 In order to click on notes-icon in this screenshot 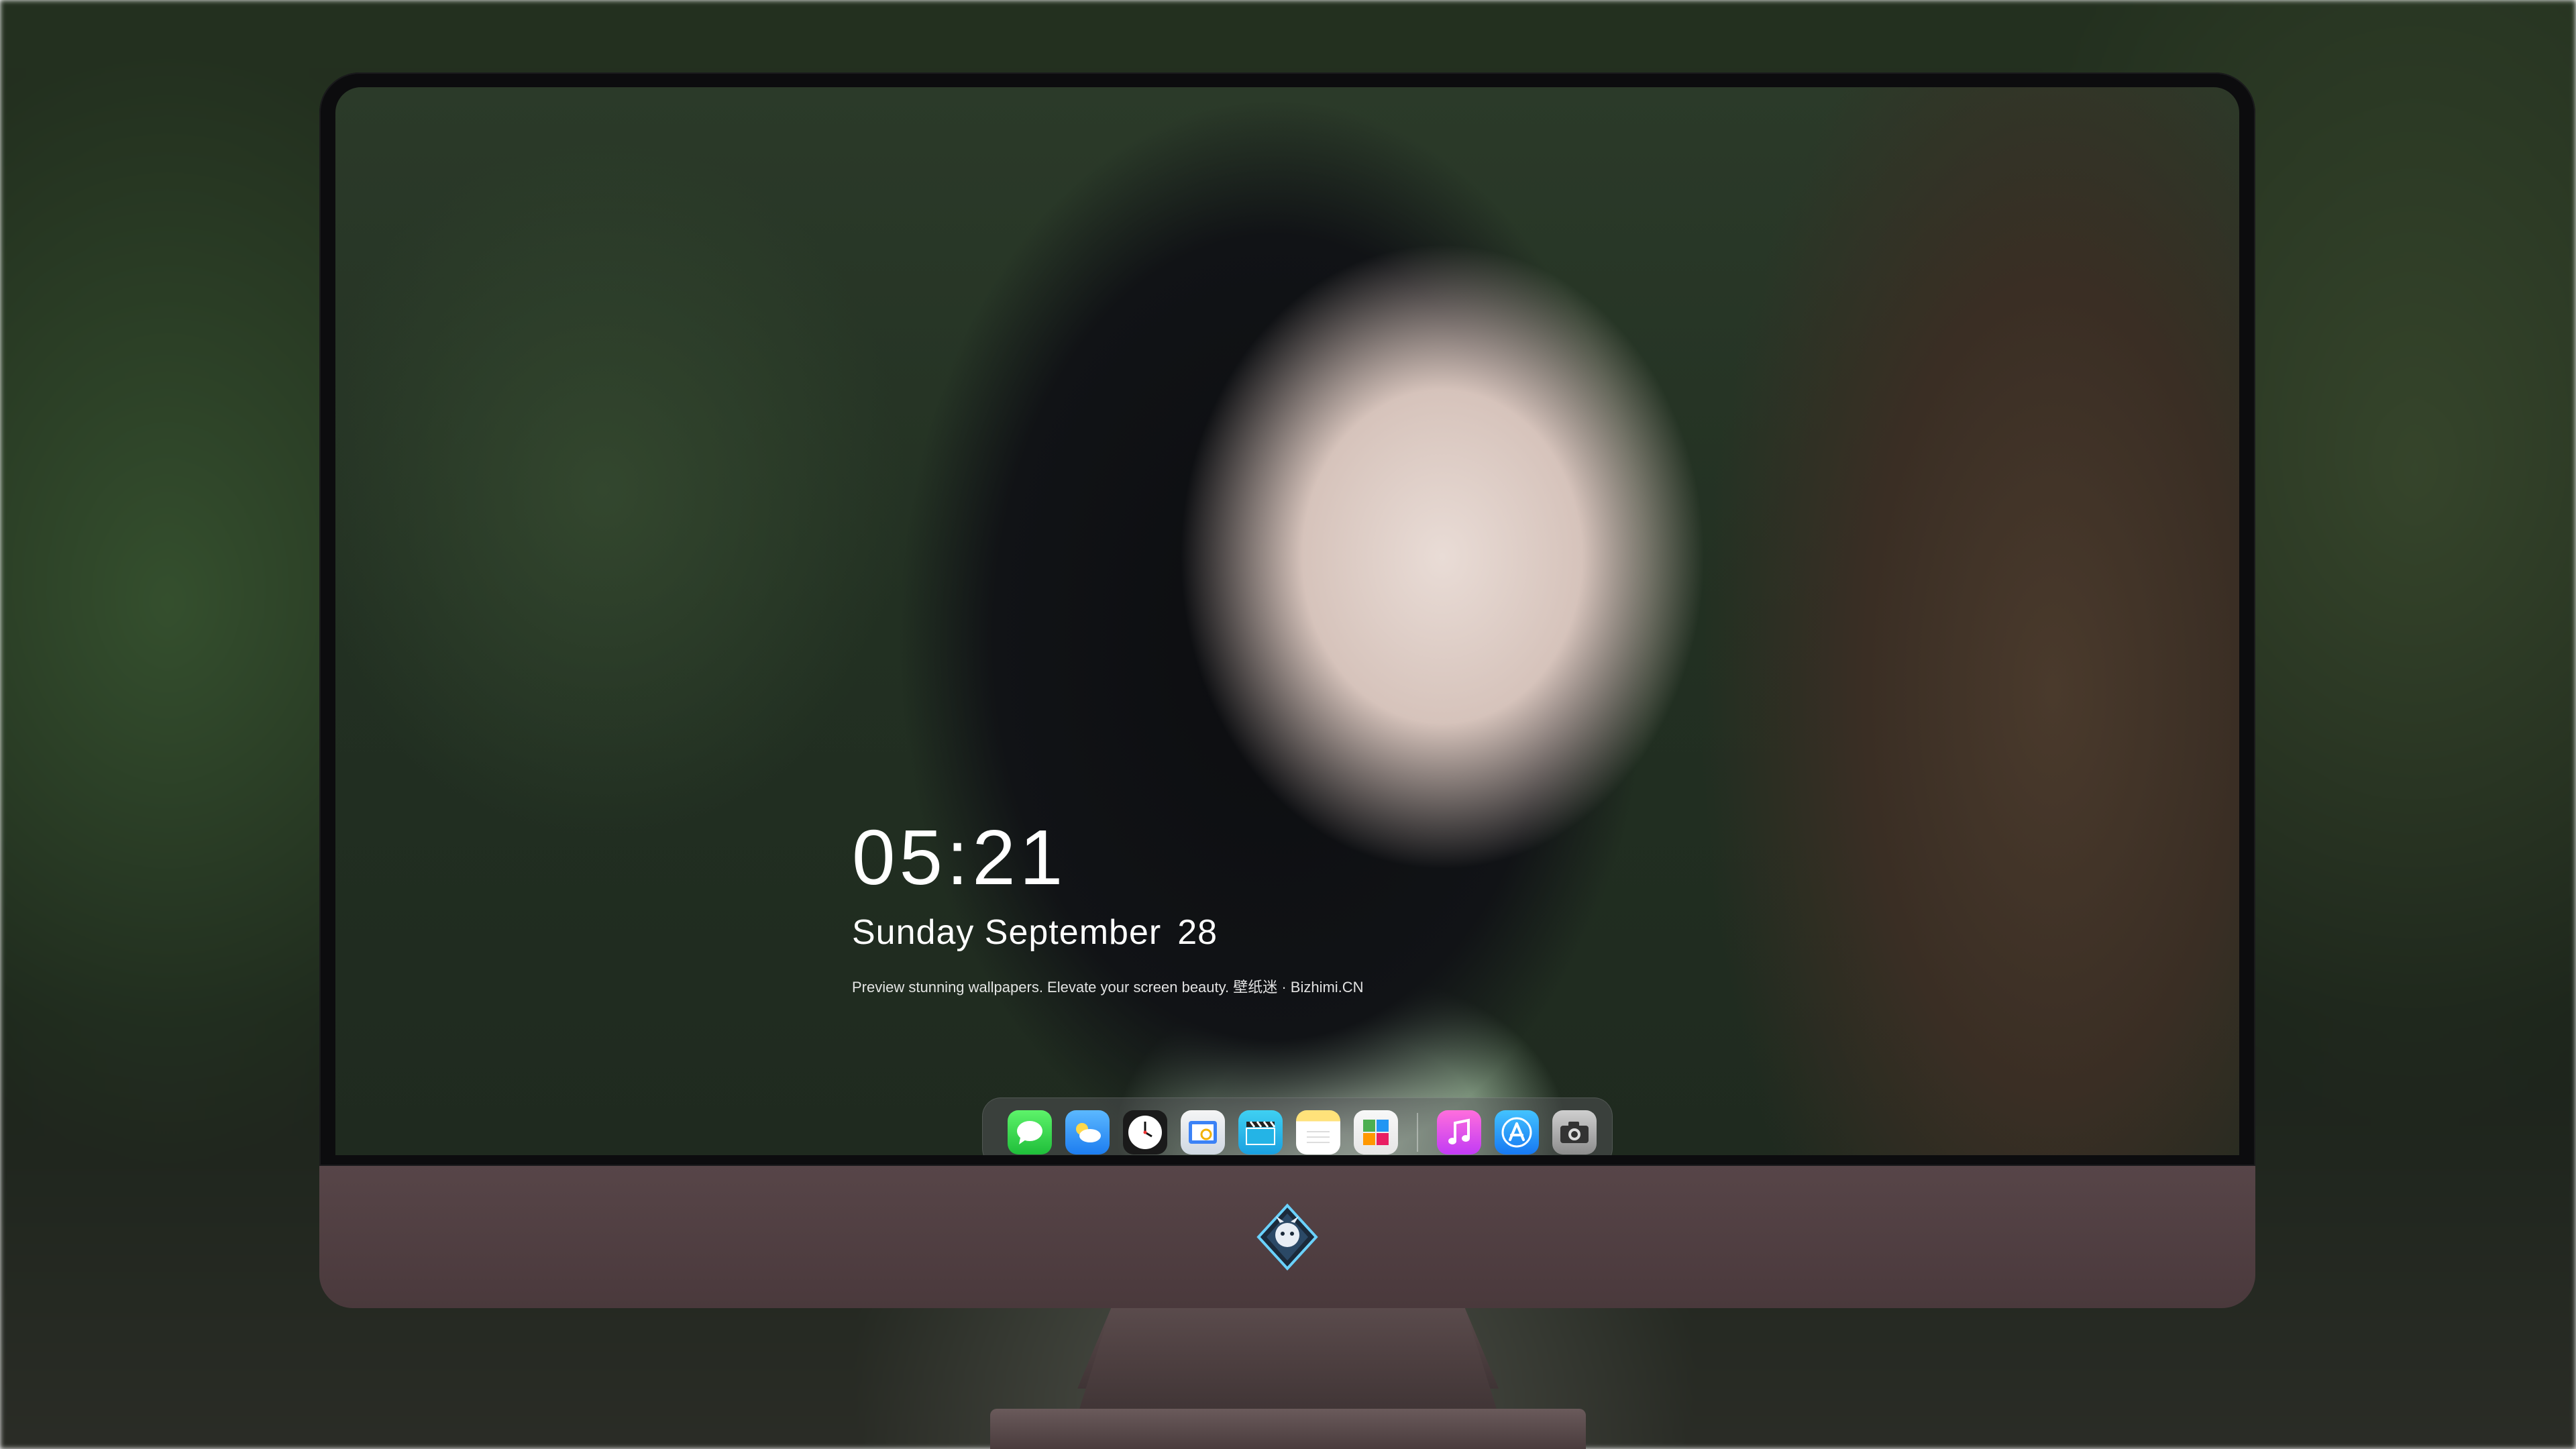, I will do `click(1318, 1132)`.